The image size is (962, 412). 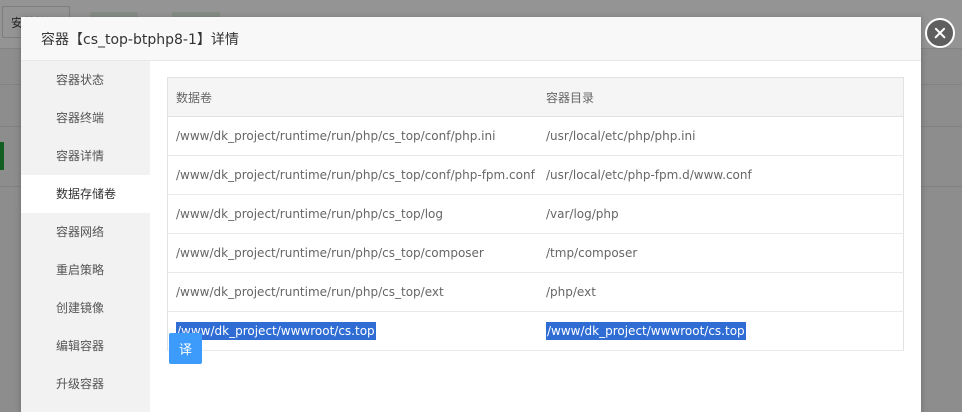 What do you see at coordinates (592, 253) in the screenshot?
I see `container-dir-path: /tmp/composer` at bounding box center [592, 253].